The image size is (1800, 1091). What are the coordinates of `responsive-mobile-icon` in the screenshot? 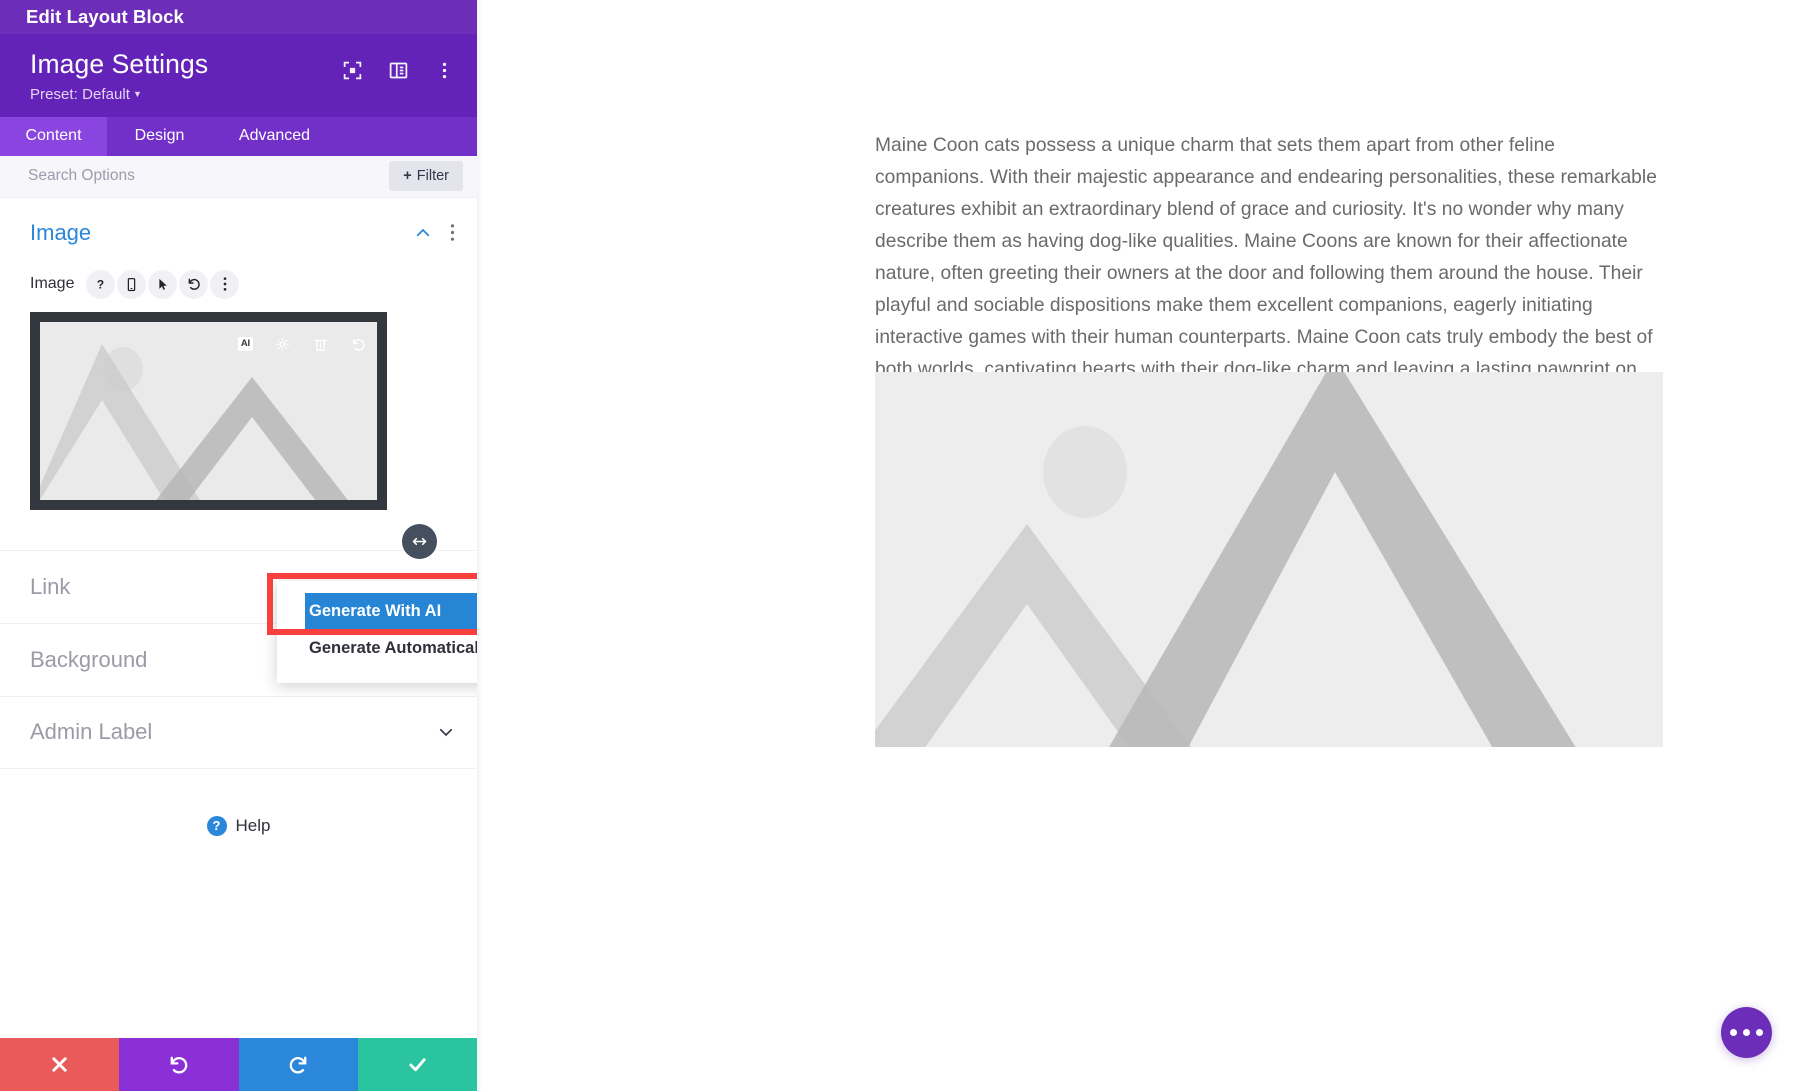 It's located at (132, 284).